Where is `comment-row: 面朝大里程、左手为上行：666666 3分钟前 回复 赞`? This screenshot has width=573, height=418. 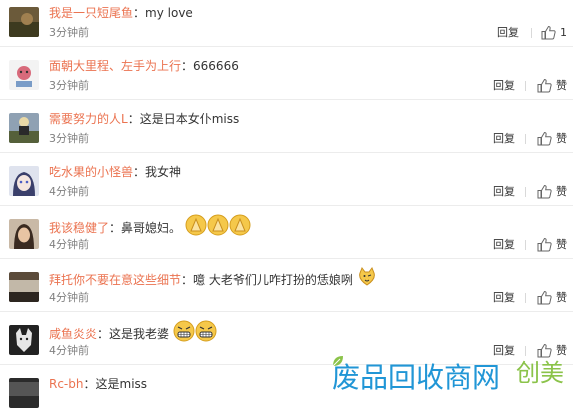 comment-row: 面朝大里程、左手为上行：666666 3分钟前 回复 赞 is located at coordinates (286, 74).